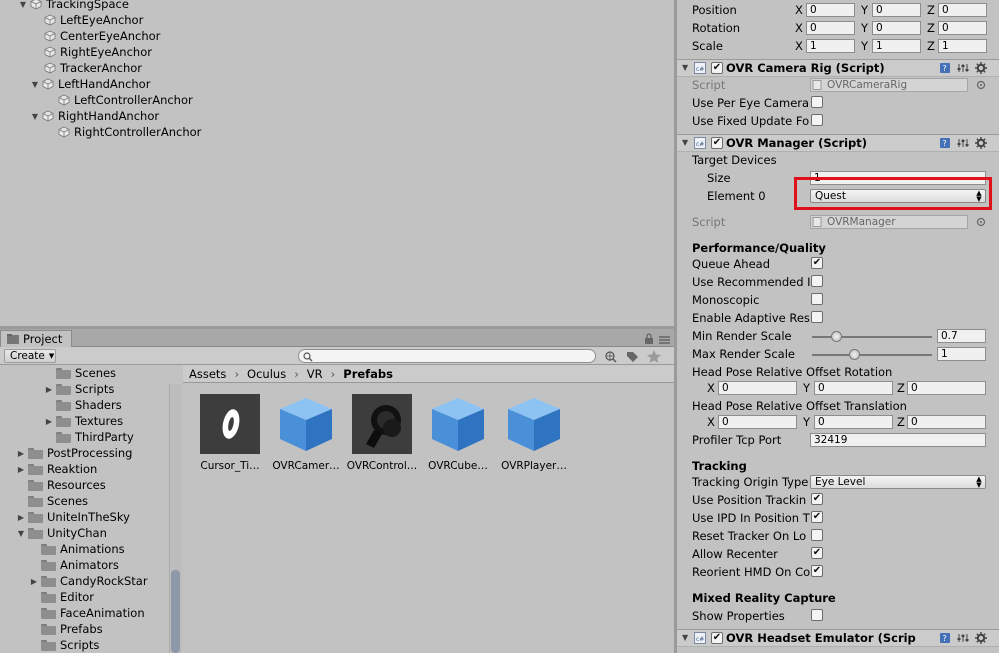 The height and width of the screenshot is (653, 999). What do you see at coordinates (896, 28) in the screenshot?
I see `rotation-y-field: 0` at bounding box center [896, 28].